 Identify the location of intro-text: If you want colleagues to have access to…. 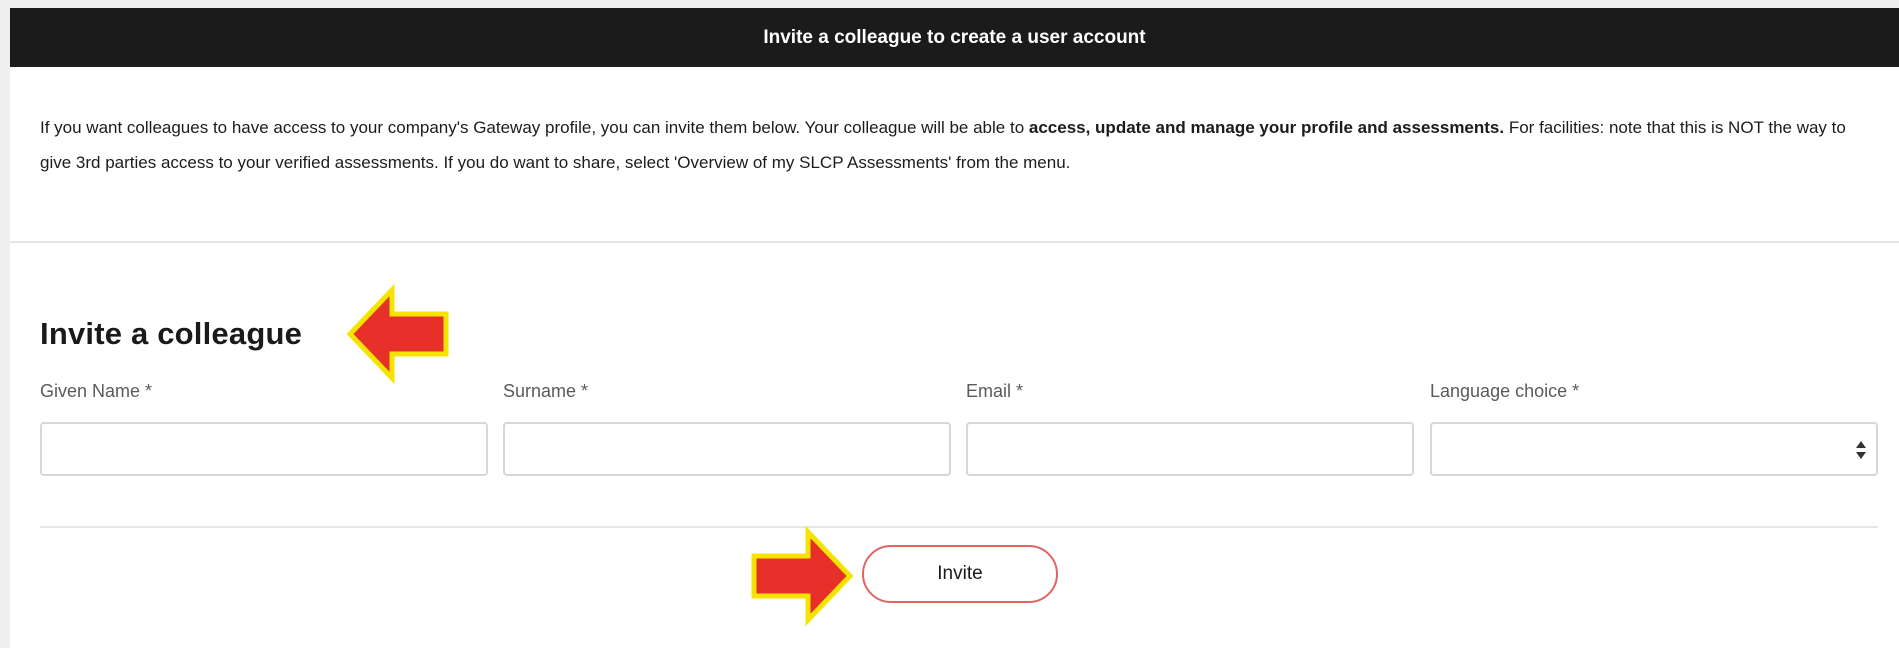
(955, 145).